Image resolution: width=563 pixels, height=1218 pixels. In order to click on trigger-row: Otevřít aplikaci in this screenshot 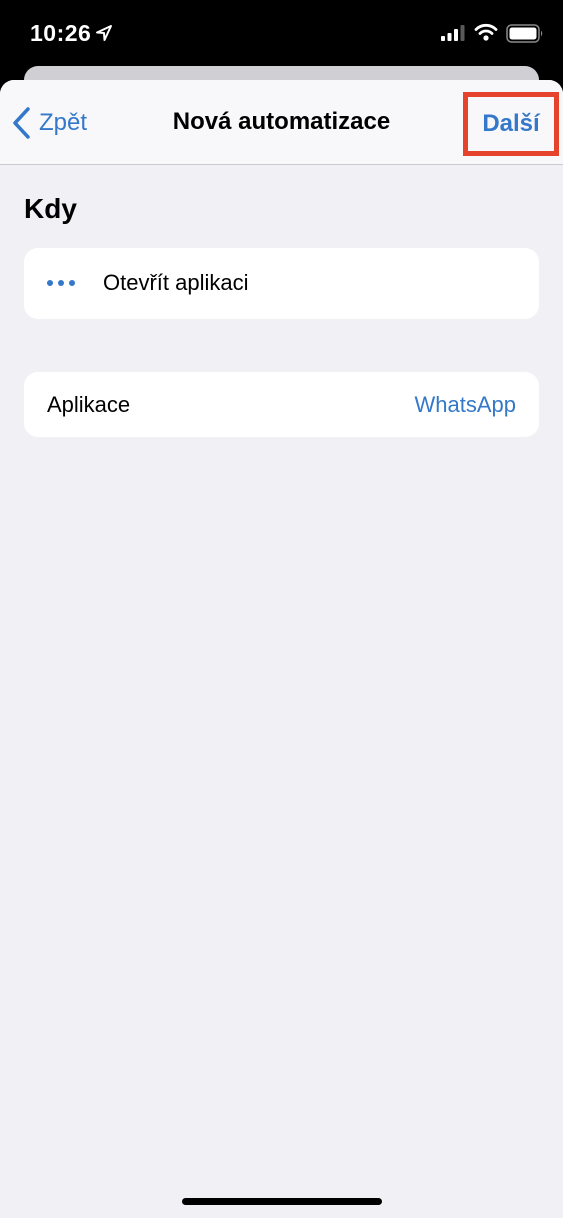, I will do `click(281, 283)`.